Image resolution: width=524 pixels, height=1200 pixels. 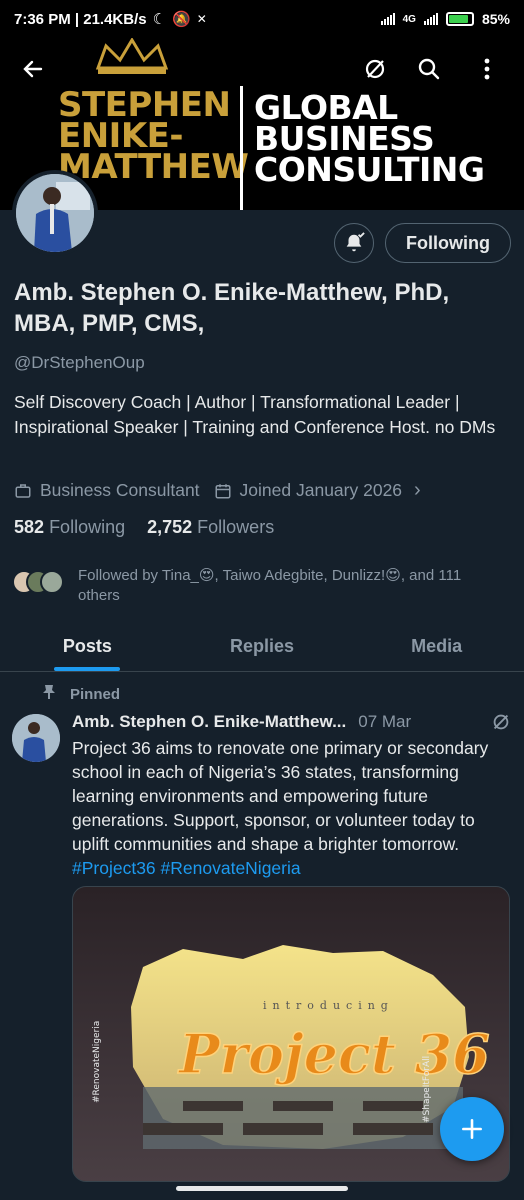 What do you see at coordinates (159, 19) in the screenshot?
I see `moon-icon: ☾` at bounding box center [159, 19].